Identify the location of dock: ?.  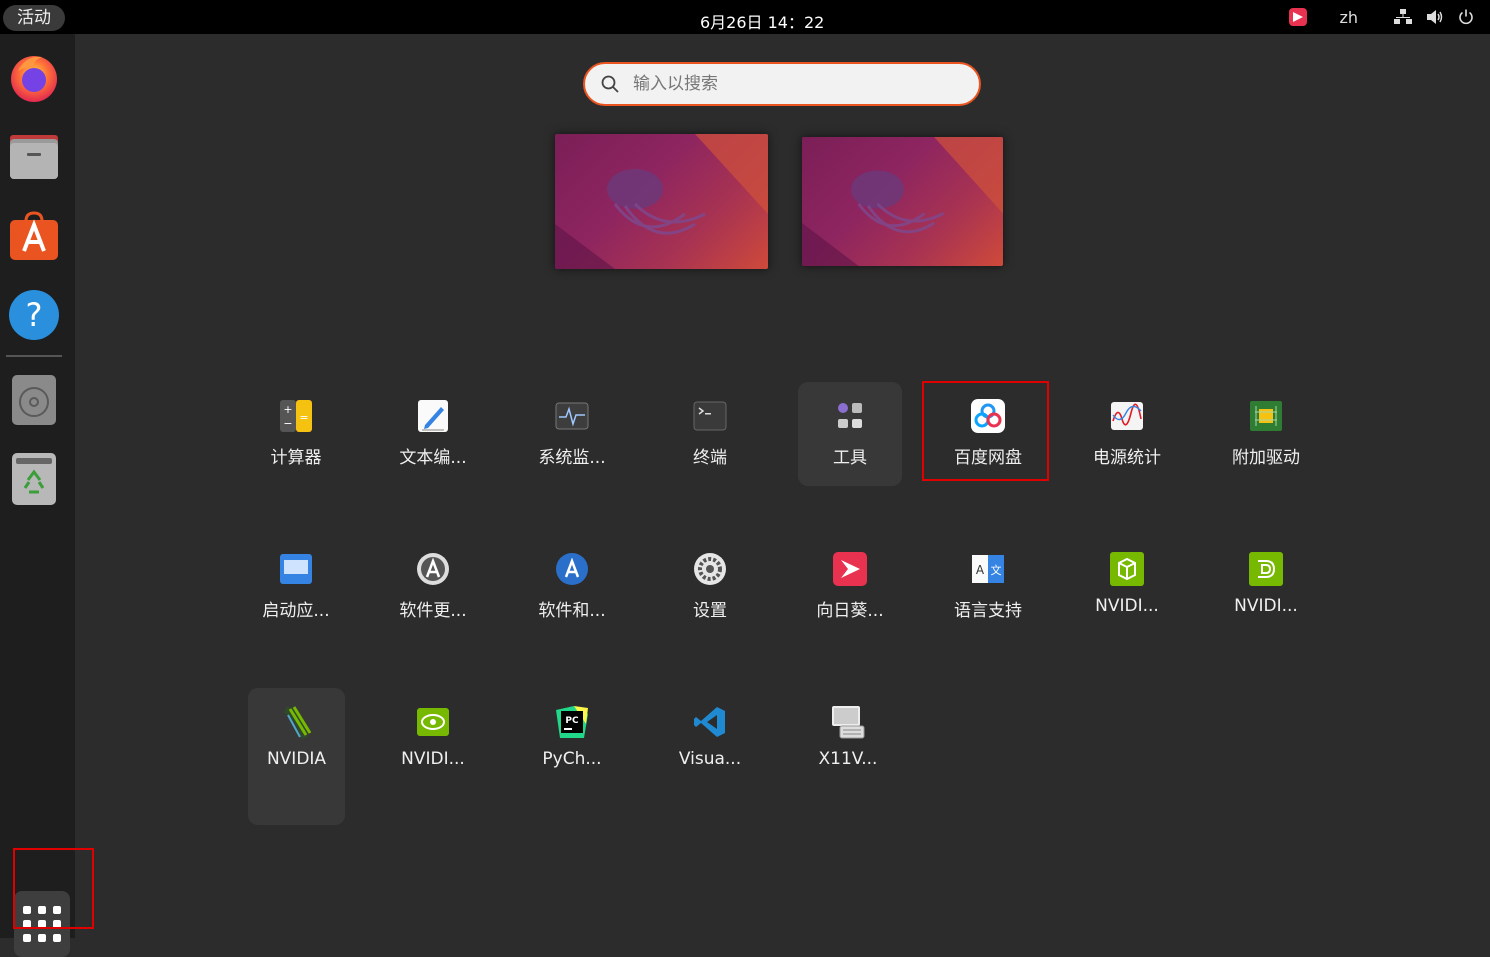
(37, 495).